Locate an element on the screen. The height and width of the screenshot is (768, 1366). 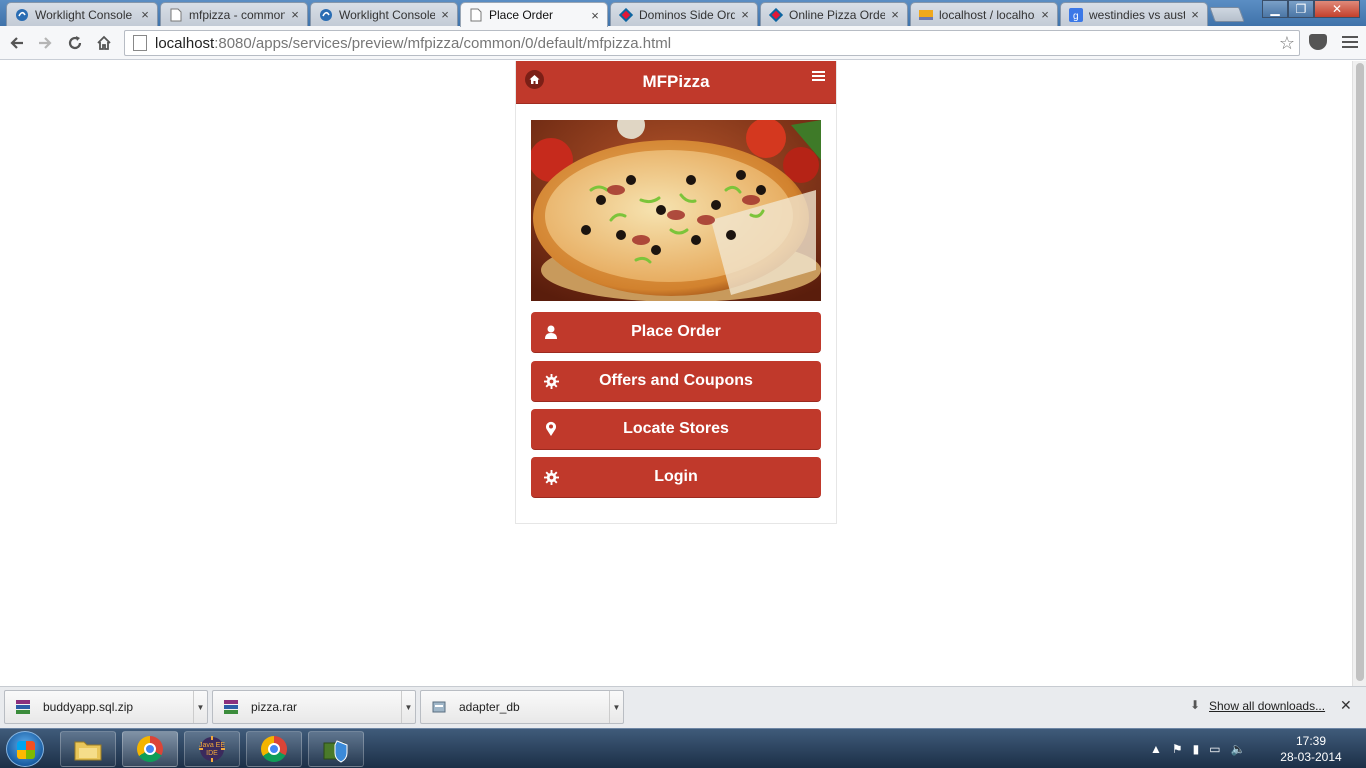
tab-online-pizza-order: Online Pizza Order × is located at coordinates (834, 14).